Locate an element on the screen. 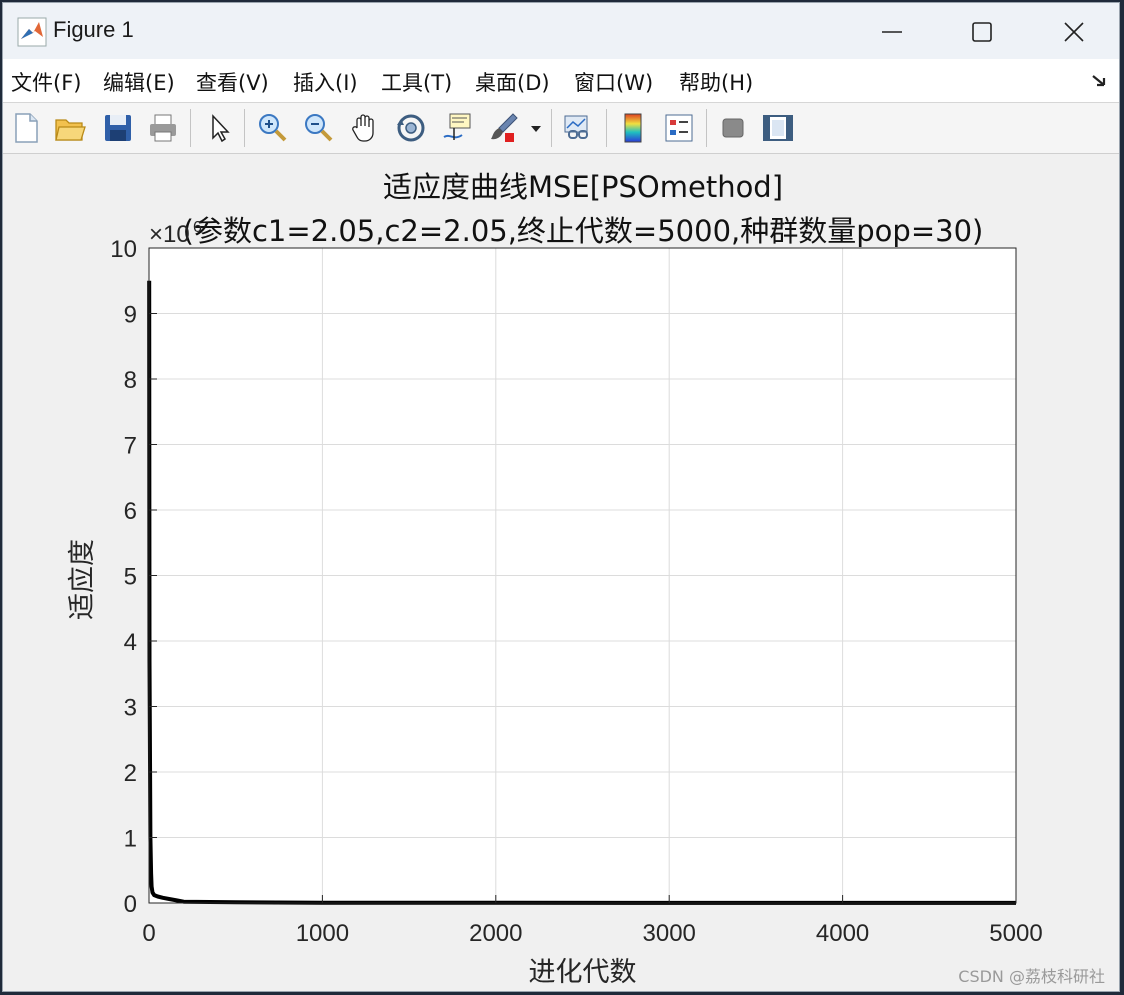  y-tick-label: 3 is located at coordinates (130, 708).